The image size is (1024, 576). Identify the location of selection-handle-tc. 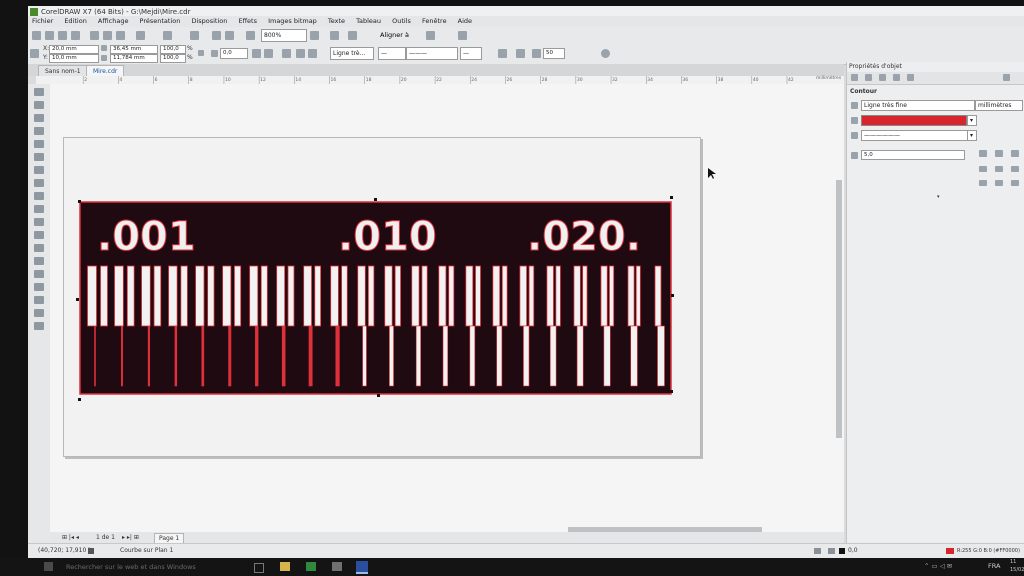
(375, 199).